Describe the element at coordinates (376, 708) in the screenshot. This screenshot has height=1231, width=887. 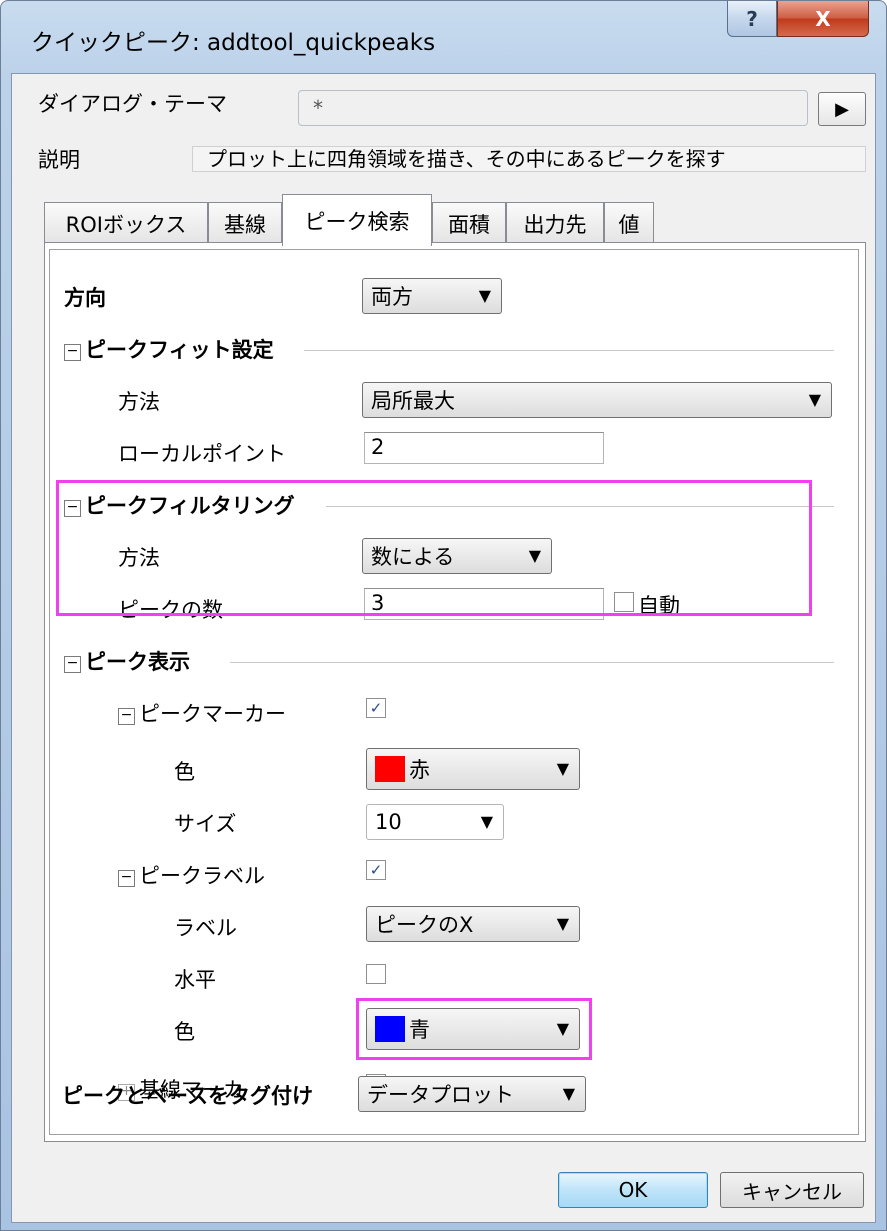
I see `peak-marker-checkbox: ✓` at that location.